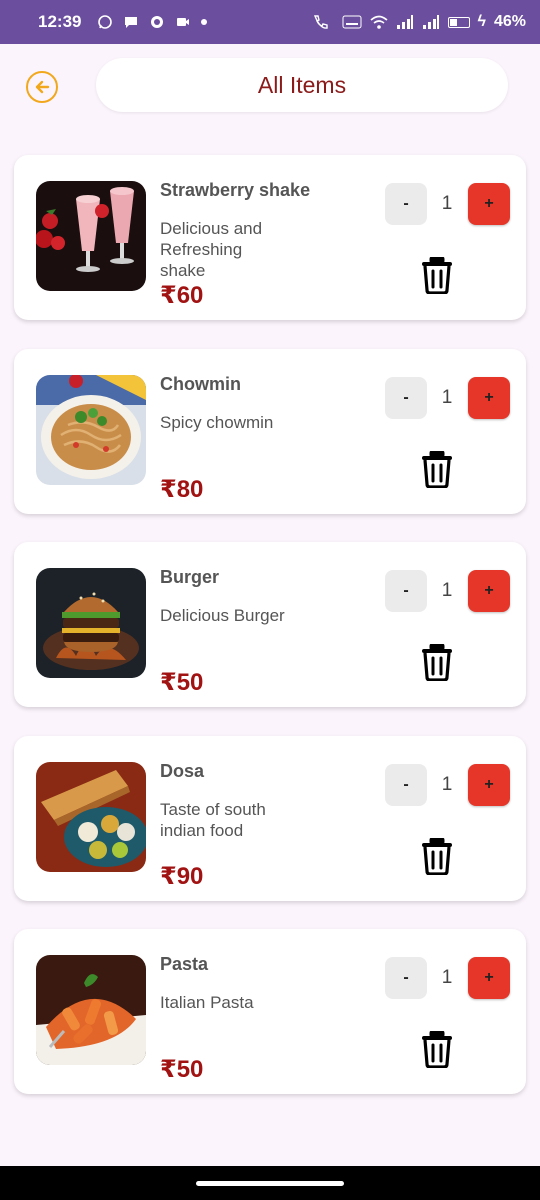  What do you see at coordinates (351, 22) in the screenshot?
I see `volte-icon` at bounding box center [351, 22].